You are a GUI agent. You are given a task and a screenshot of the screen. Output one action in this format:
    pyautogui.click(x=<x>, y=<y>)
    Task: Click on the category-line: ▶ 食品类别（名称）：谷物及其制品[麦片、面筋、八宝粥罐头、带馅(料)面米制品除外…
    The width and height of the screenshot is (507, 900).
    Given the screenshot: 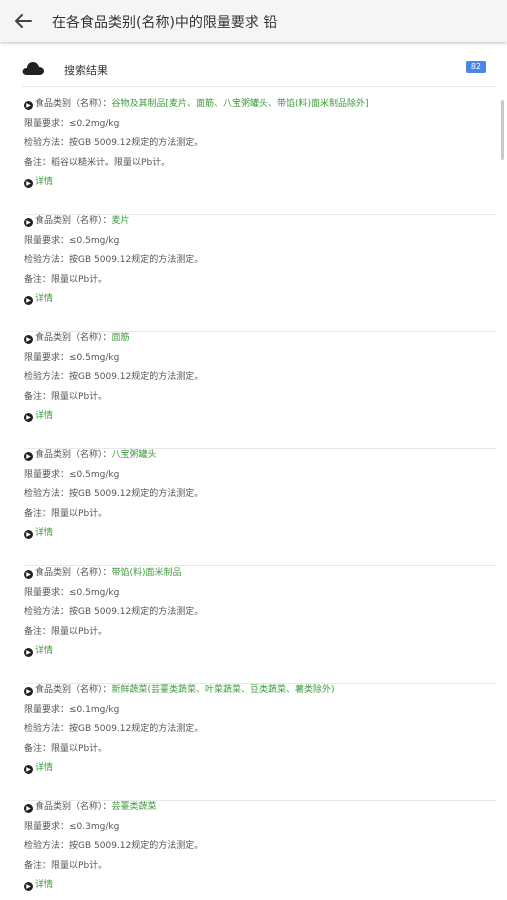 What is the action you would take?
    pyautogui.click(x=196, y=104)
    